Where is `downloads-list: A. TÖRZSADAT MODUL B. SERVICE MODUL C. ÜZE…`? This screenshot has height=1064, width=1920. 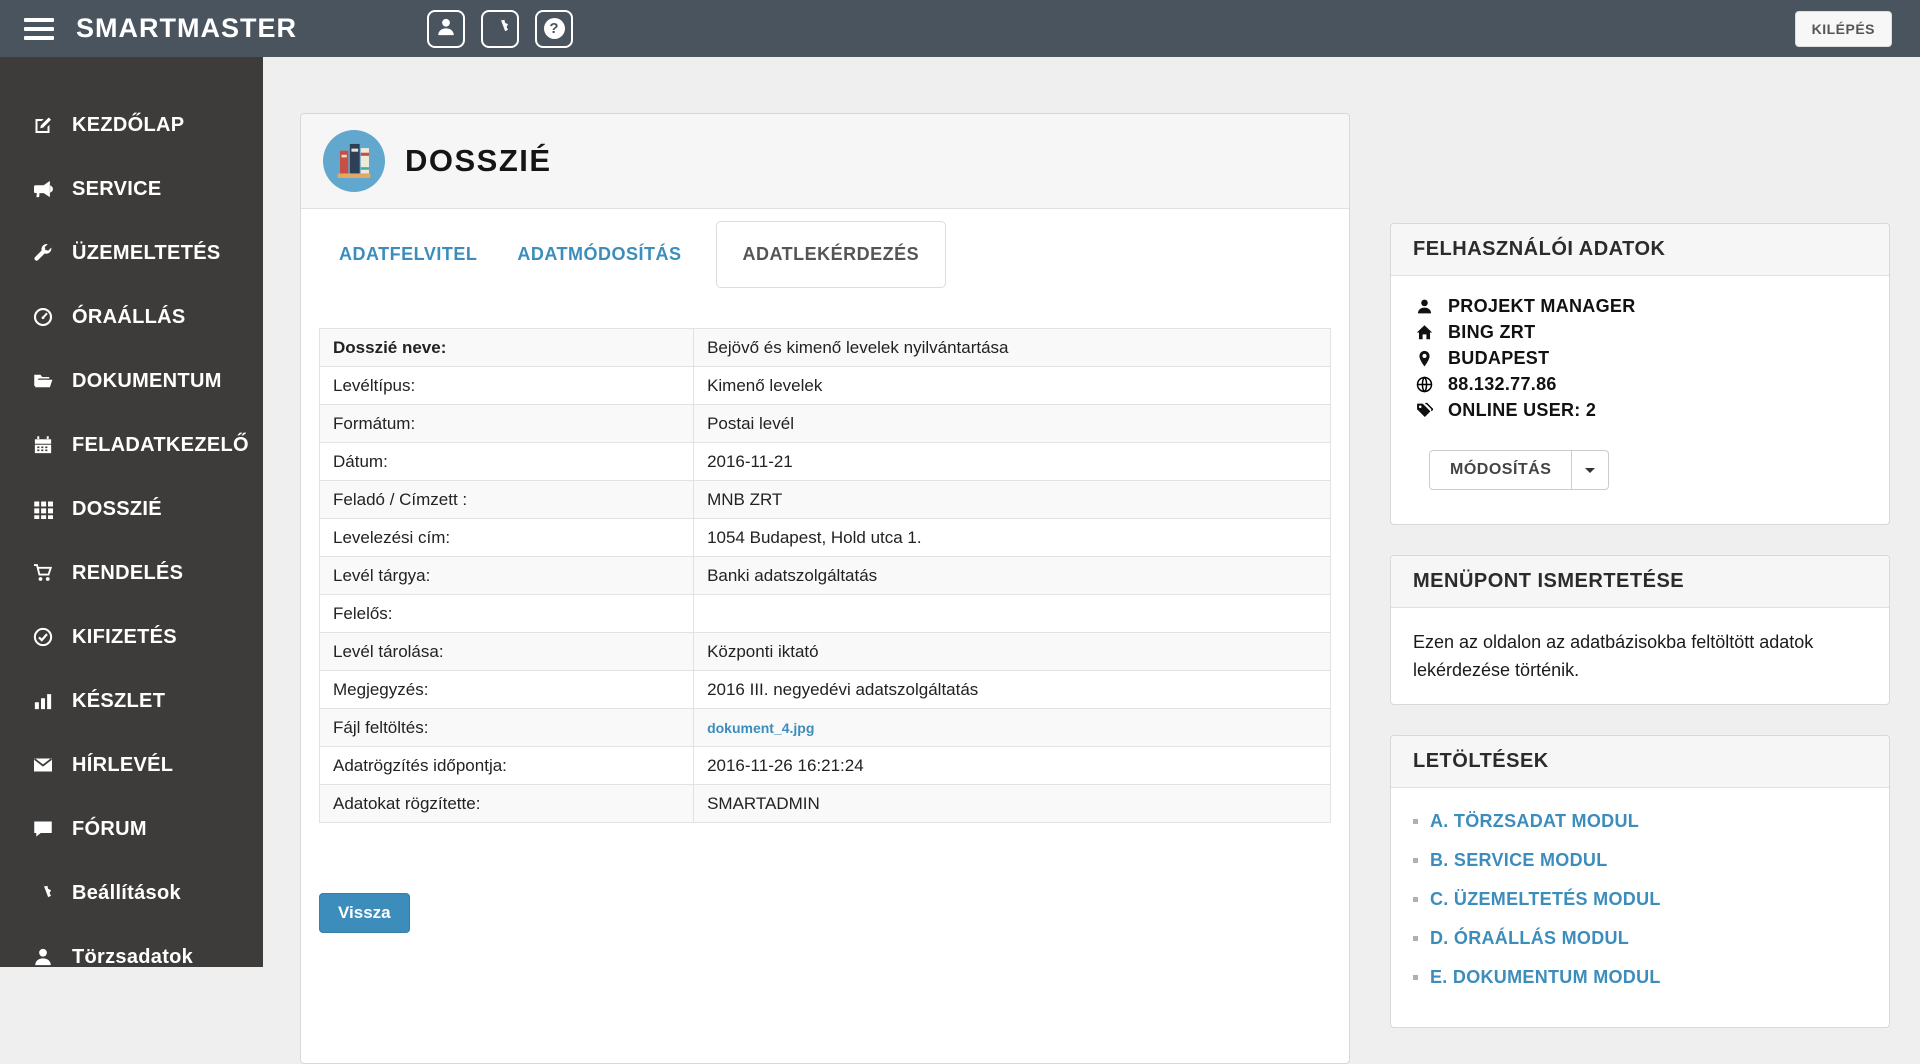 downloads-list: A. TÖRZSADAT MODUL B. SERVICE MODUL C. ÜZE… is located at coordinates (1640, 899).